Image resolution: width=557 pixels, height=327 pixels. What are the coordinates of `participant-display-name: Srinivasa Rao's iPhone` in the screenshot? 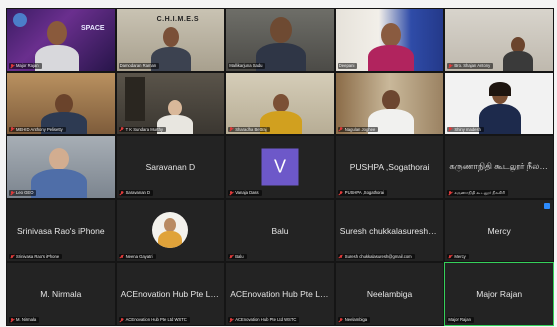 It's located at (60, 230).